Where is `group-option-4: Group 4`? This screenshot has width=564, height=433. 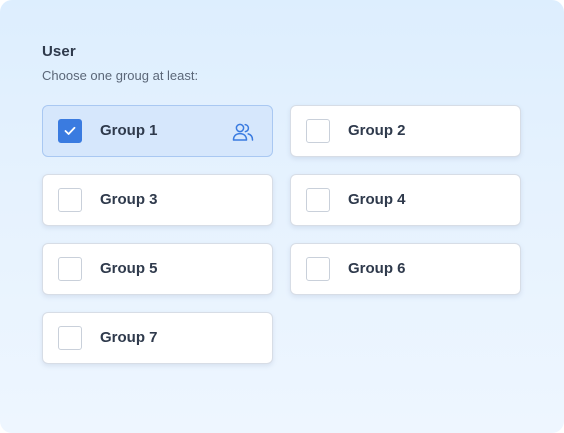 group-option-4: Group 4 is located at coordinates (405, 200).